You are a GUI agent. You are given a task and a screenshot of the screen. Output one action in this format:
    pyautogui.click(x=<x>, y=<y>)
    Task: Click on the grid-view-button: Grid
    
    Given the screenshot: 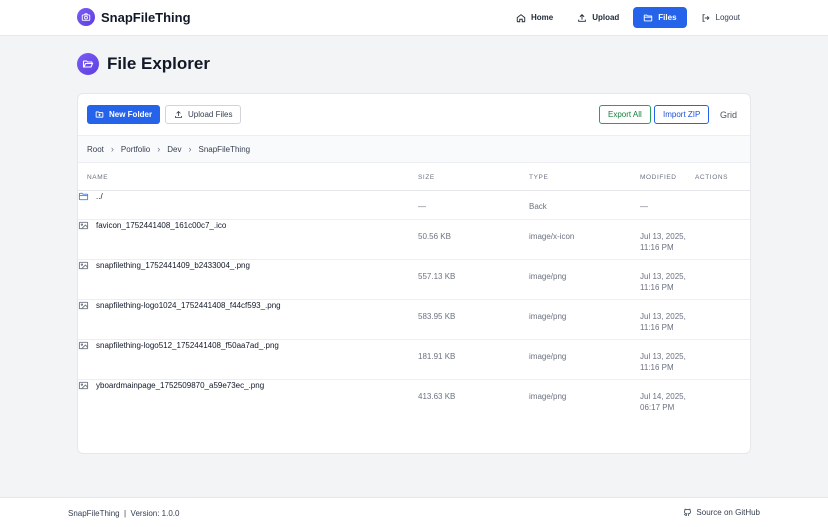 What is the action you would take?
    pyautogui.click(x=728, y=114)
    